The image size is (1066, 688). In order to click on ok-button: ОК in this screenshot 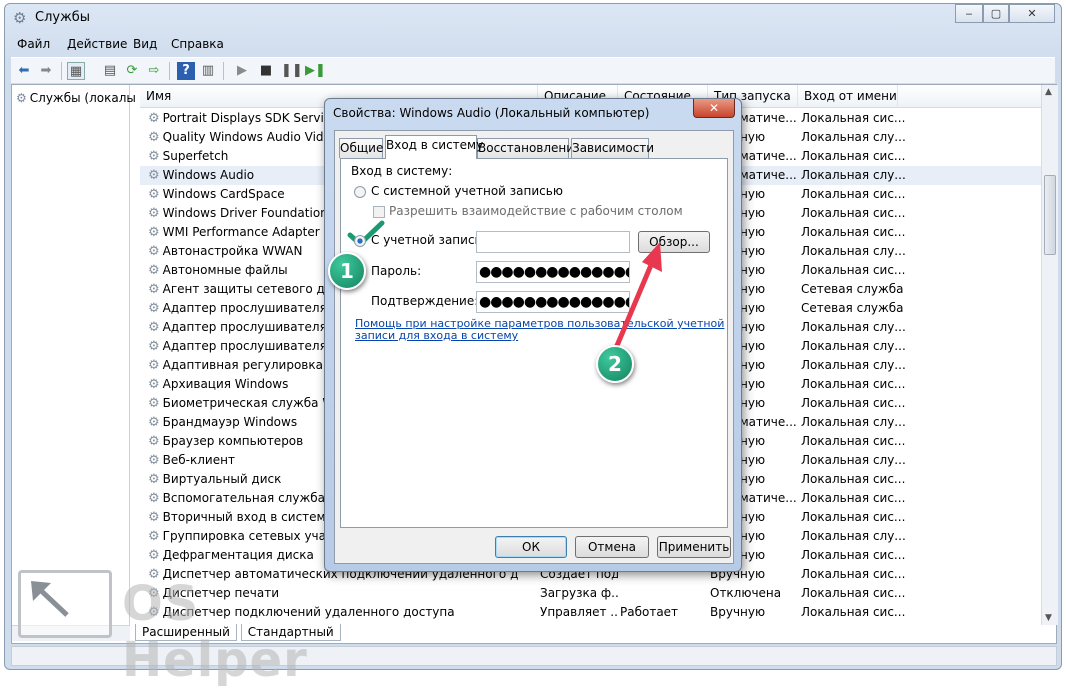, I will do `click(531, 547)`.